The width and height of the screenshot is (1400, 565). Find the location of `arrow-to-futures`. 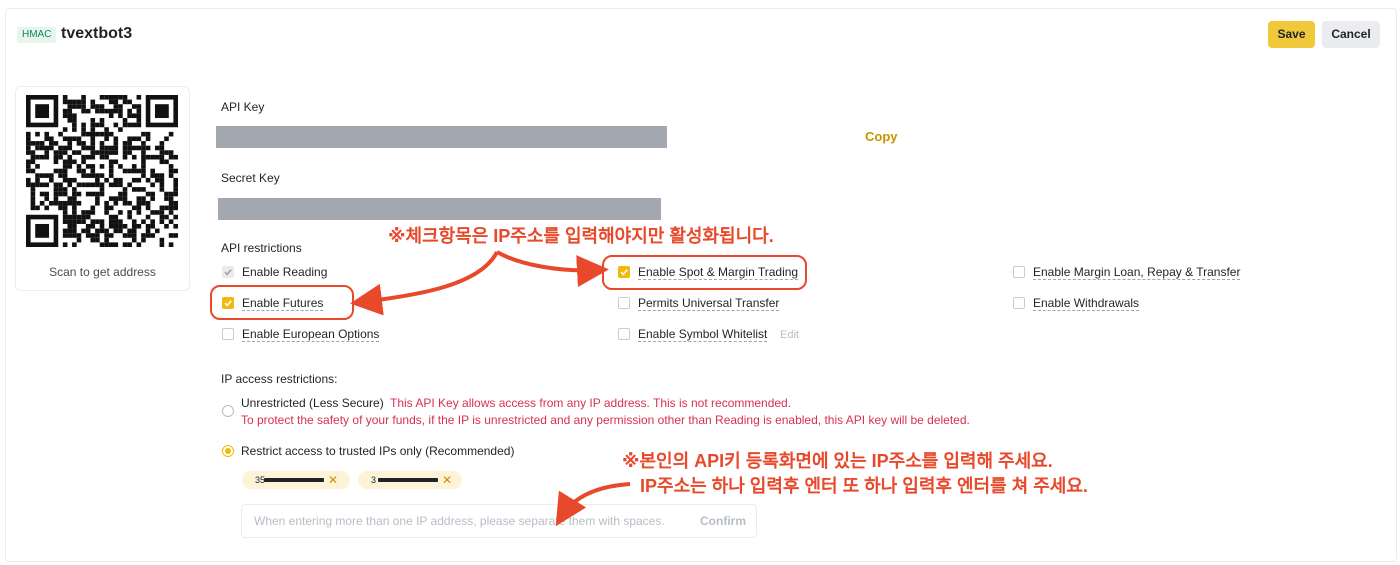

arrow-to-futures is located at coordinates (424, 283).